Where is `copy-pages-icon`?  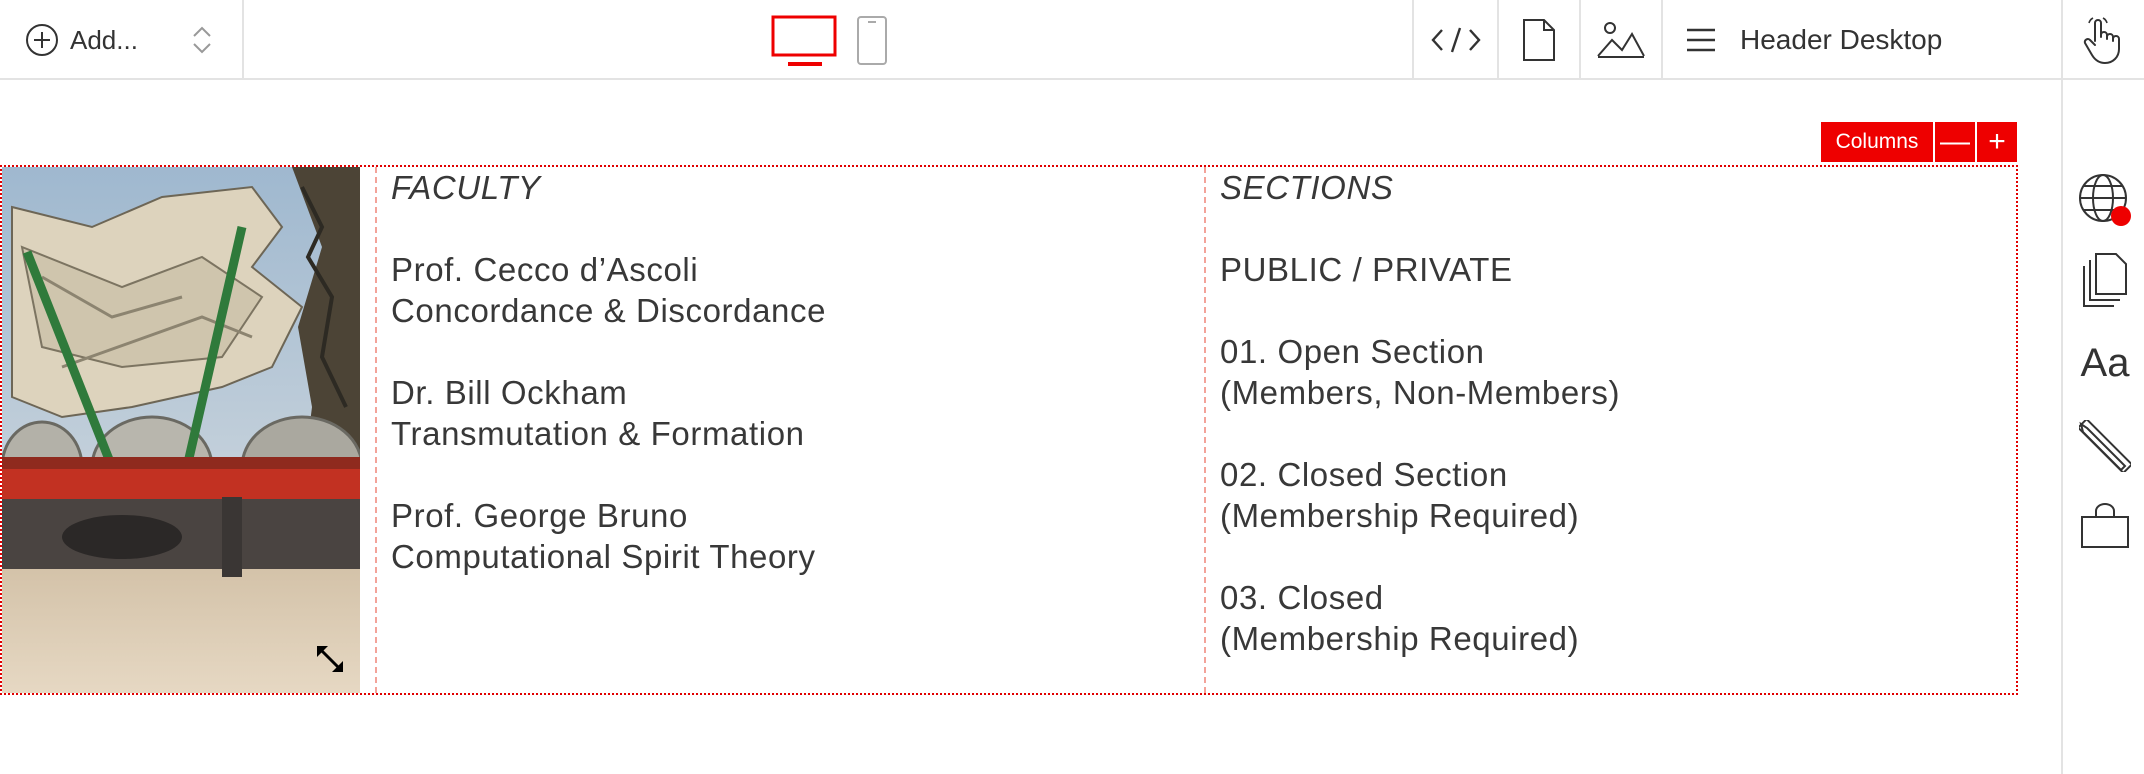 copy-pages-icon is located at coordinates (2105, 280).